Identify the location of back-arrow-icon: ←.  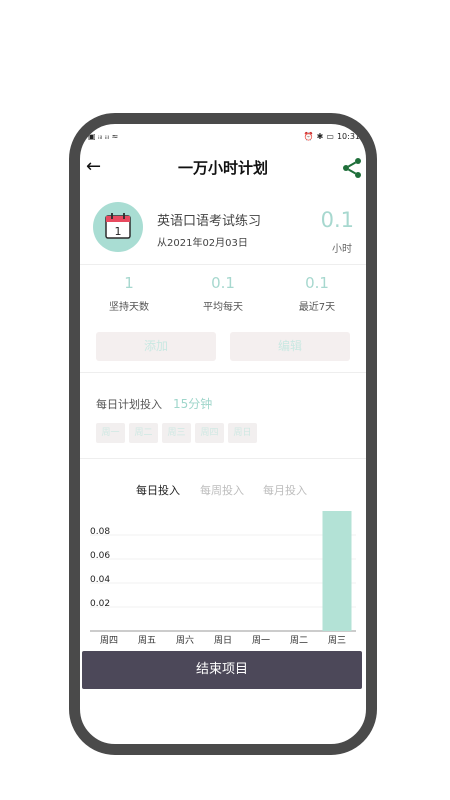
(97, 167).